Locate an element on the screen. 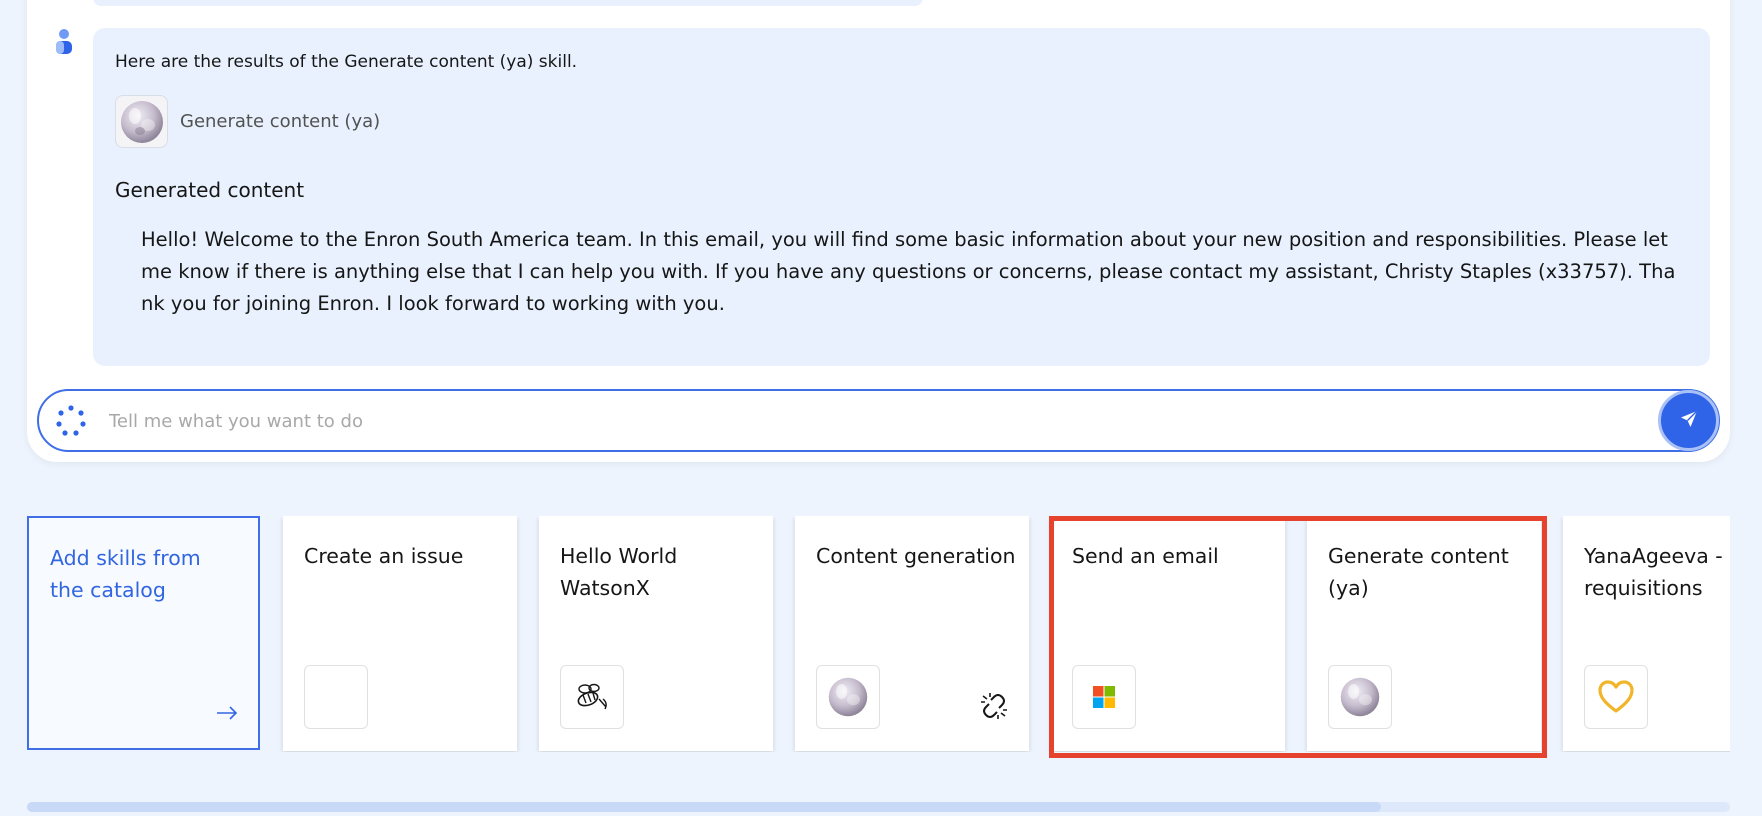 This screenshot has height=816, width=1762. skill-card-title: Generate content (ya) is located at coordinates (1418, 572).